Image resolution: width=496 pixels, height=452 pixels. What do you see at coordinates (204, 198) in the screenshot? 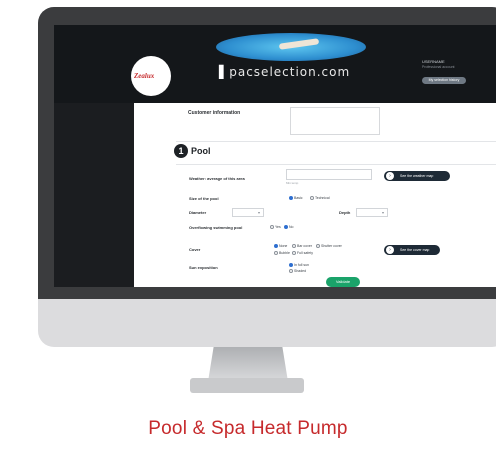
I see `pool-size-label: Size of the pool` at bounding box center [204, 198].